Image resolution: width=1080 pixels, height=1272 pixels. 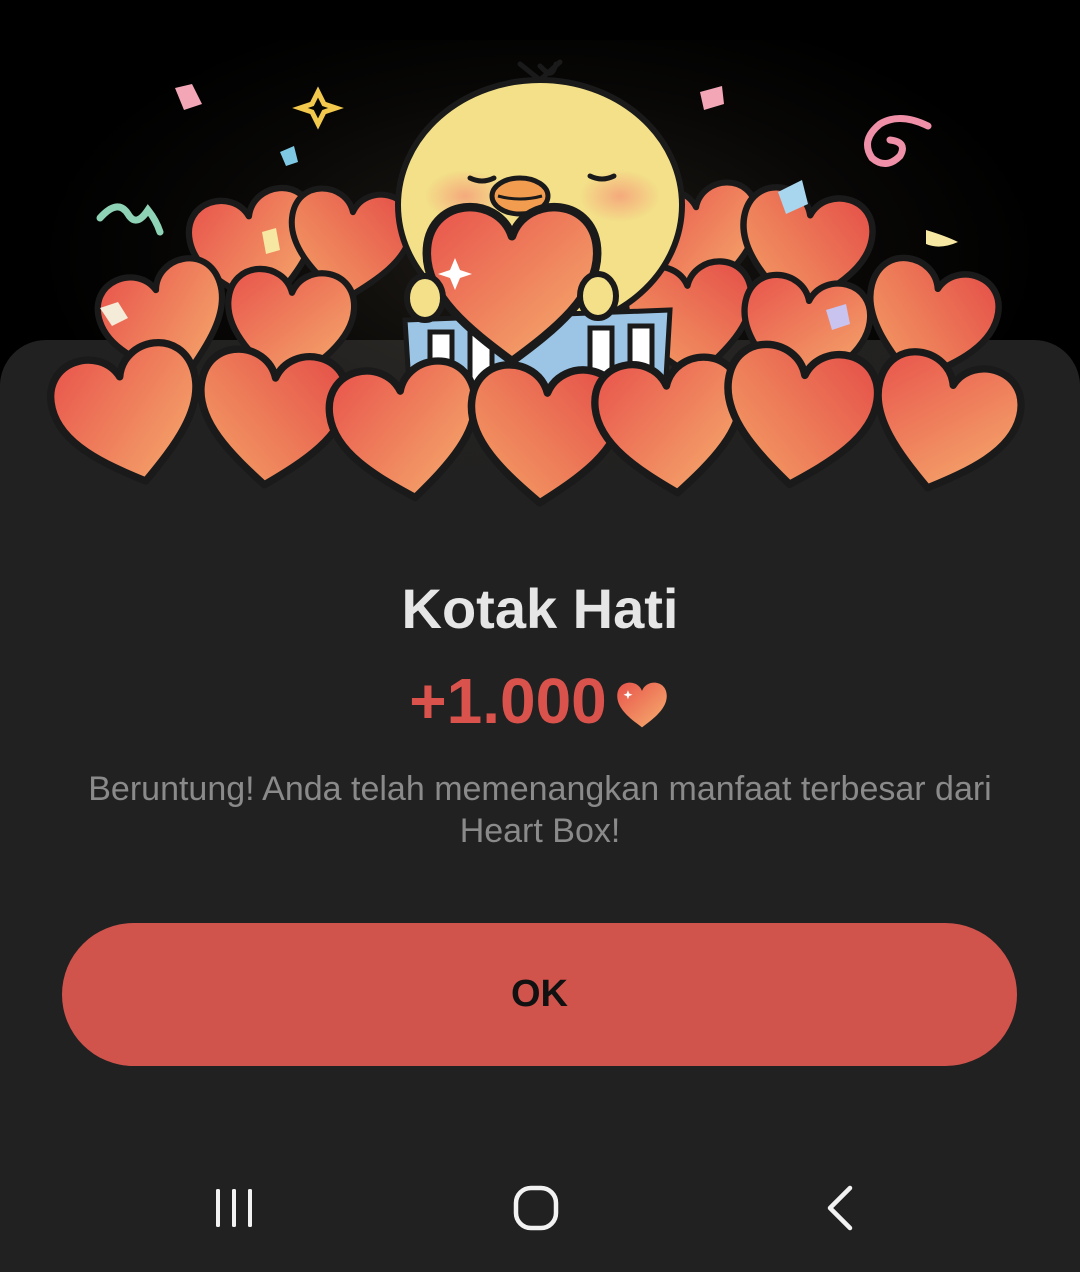 I want to click on back-icon, so click(x=840, y=1208).